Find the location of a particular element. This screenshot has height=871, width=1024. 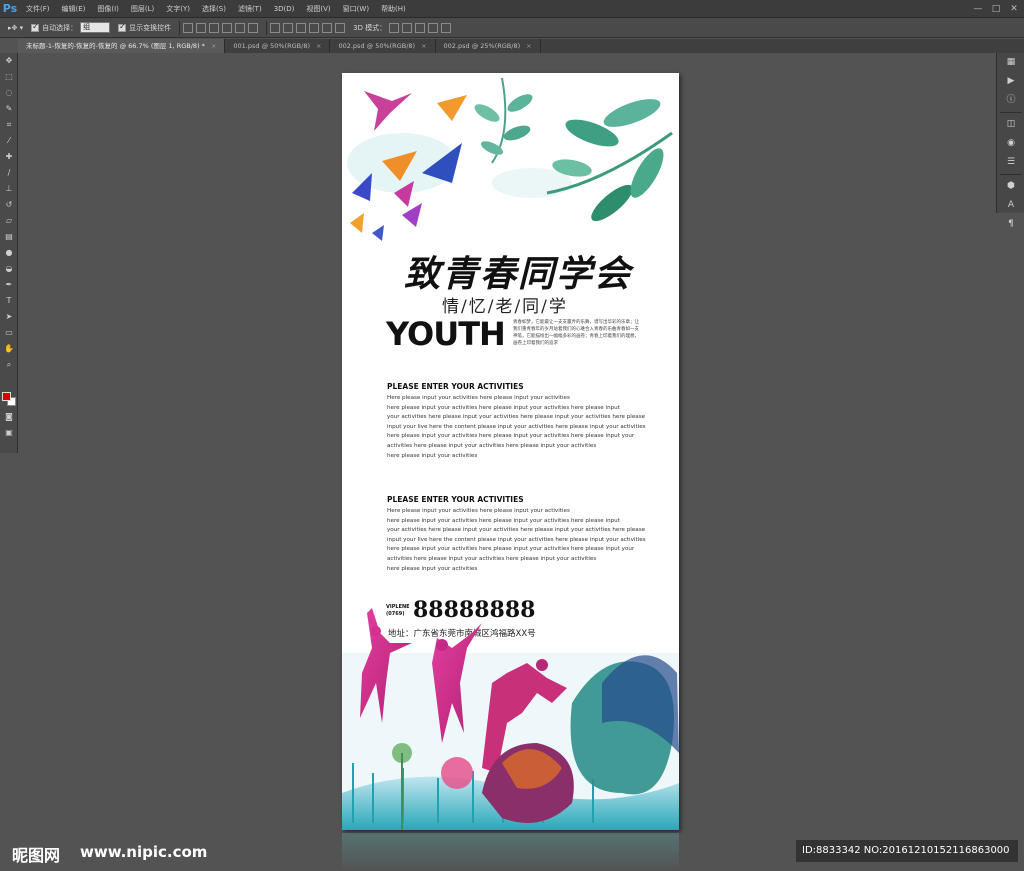

align-top-icon is located at coordinates (188, 27).